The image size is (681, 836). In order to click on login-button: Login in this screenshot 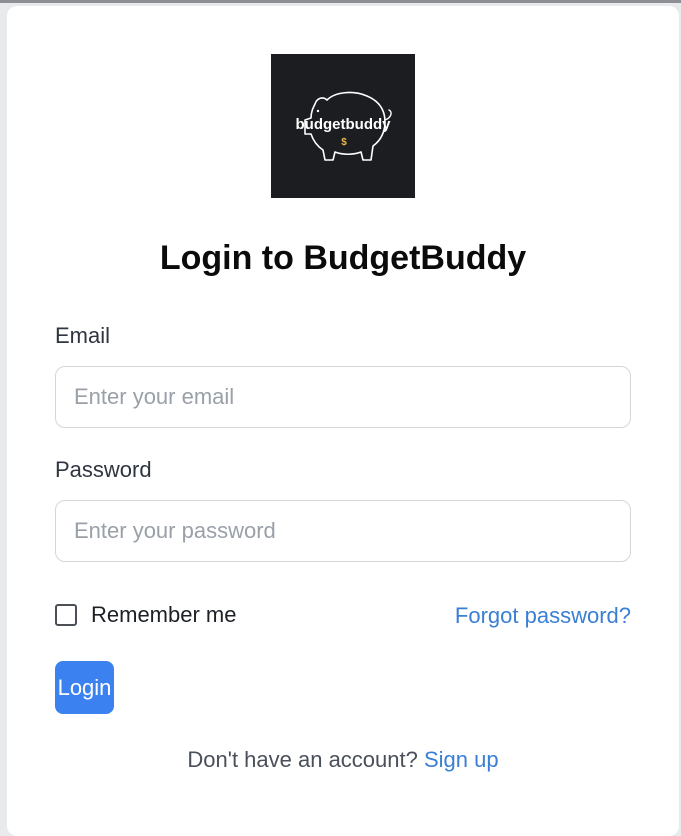, I will do `click(84, 687)`.